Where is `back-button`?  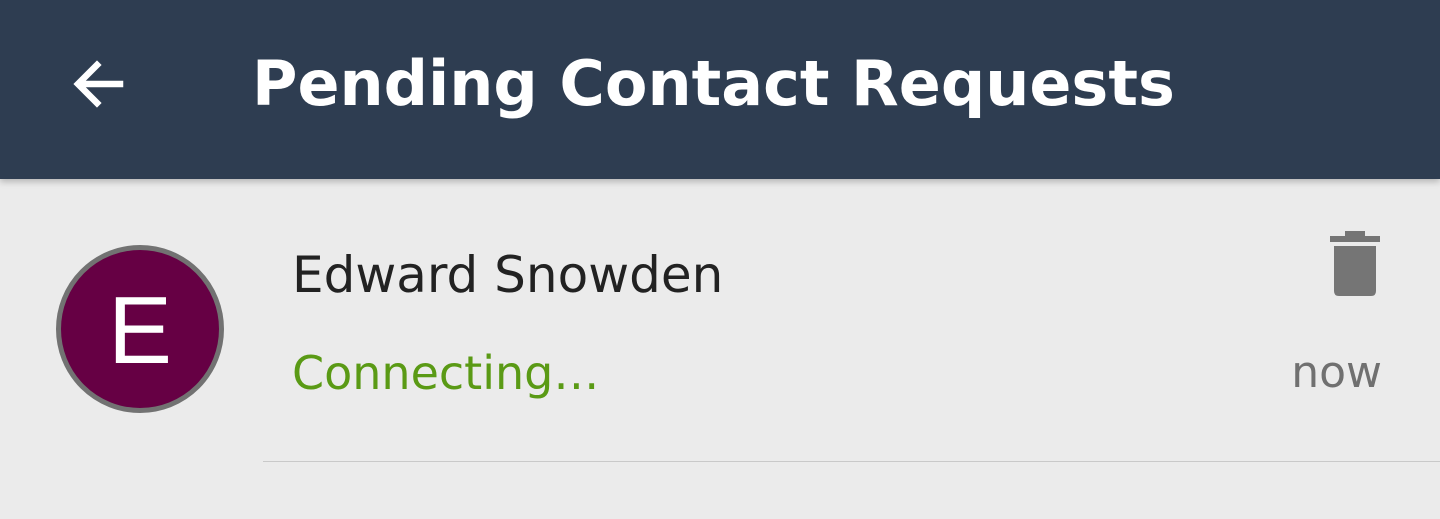
back-button is located at coordinates (98, 84).